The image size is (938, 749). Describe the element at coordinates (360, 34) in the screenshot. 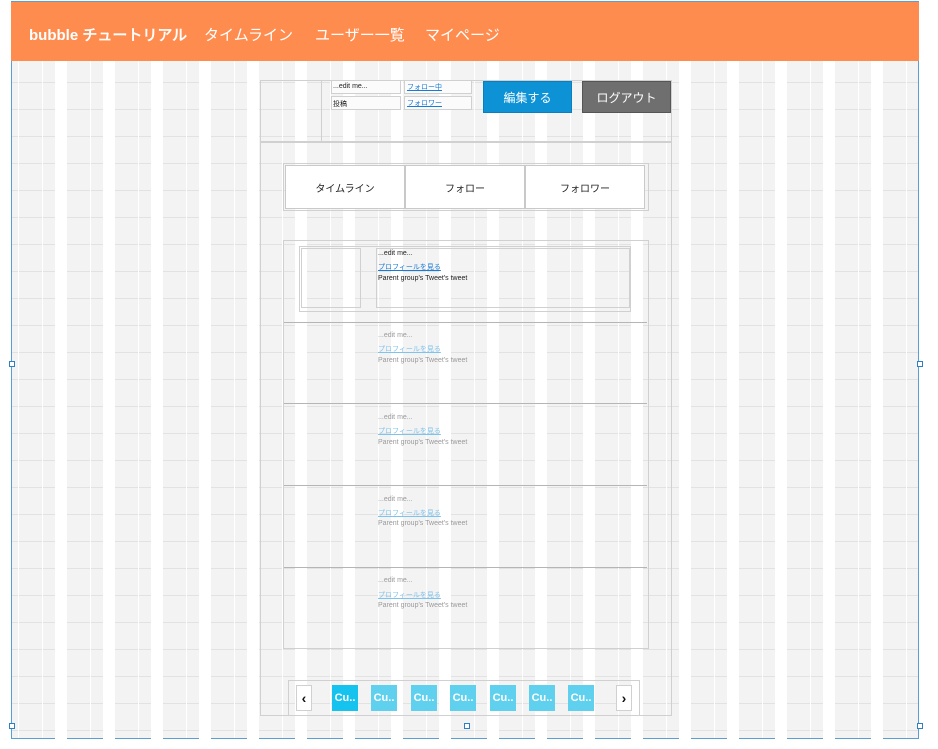

I see `nav-link-user-list: ユーザー一覧` at that location.